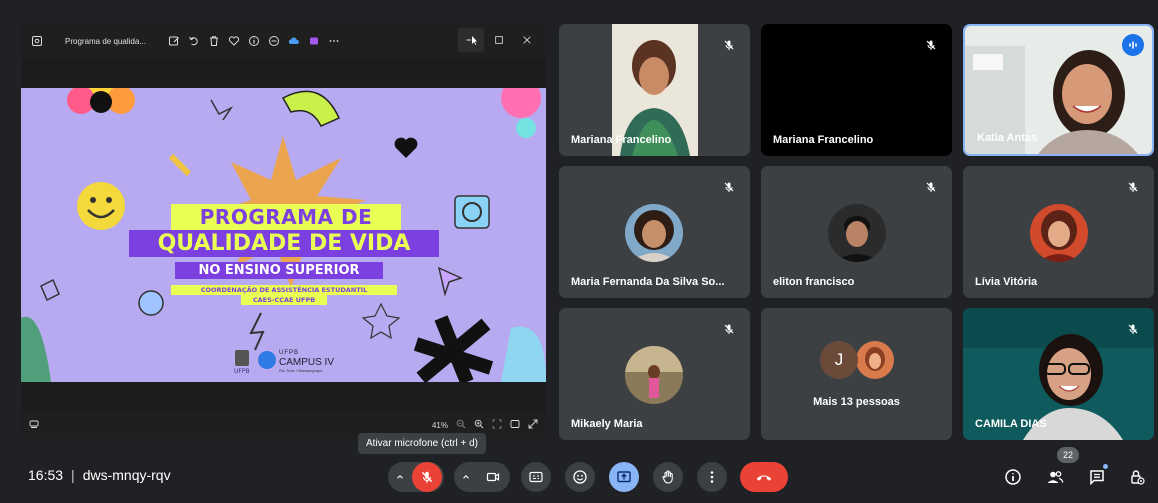 The image size is (1158, 503). I want to click on camera-control, so click(482, 477).